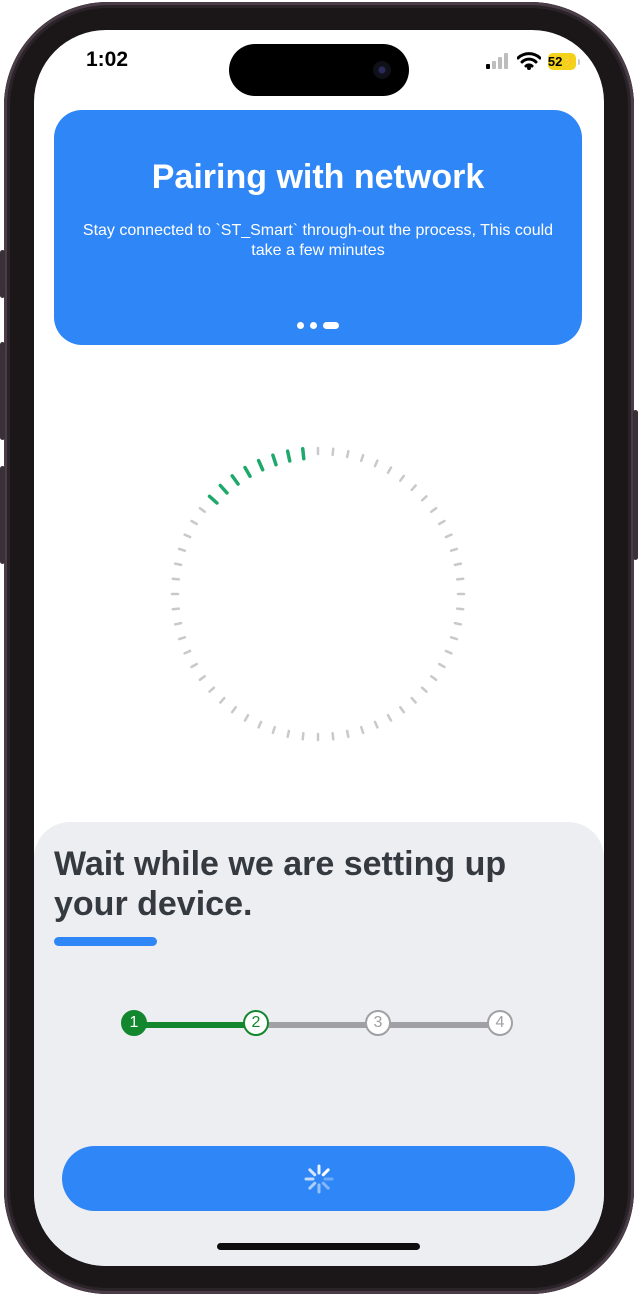 This screenshot has height=1296, width=638. What do you see at coordinates (107, 59) in the screenshot?
I see `status-time: 1:02` at bounding box center [107, 59].